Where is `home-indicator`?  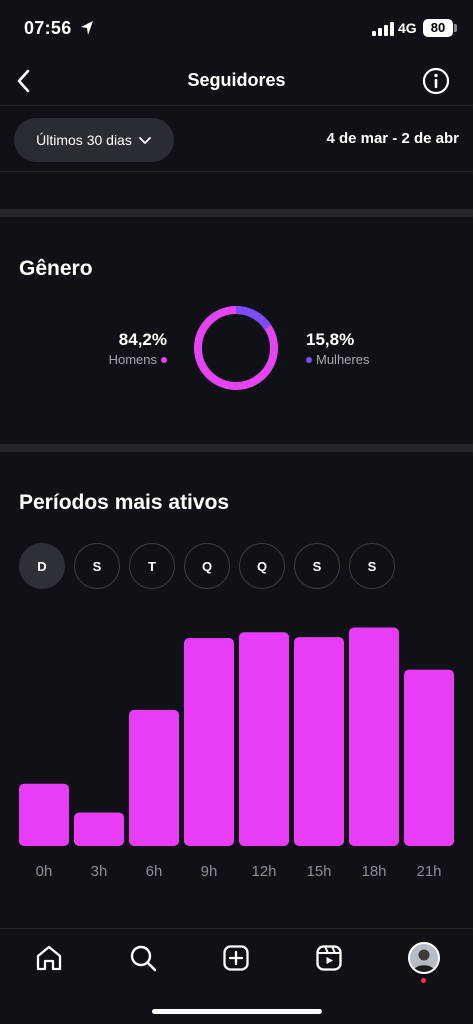
home-indicator is located at coordinates (237, 1011).